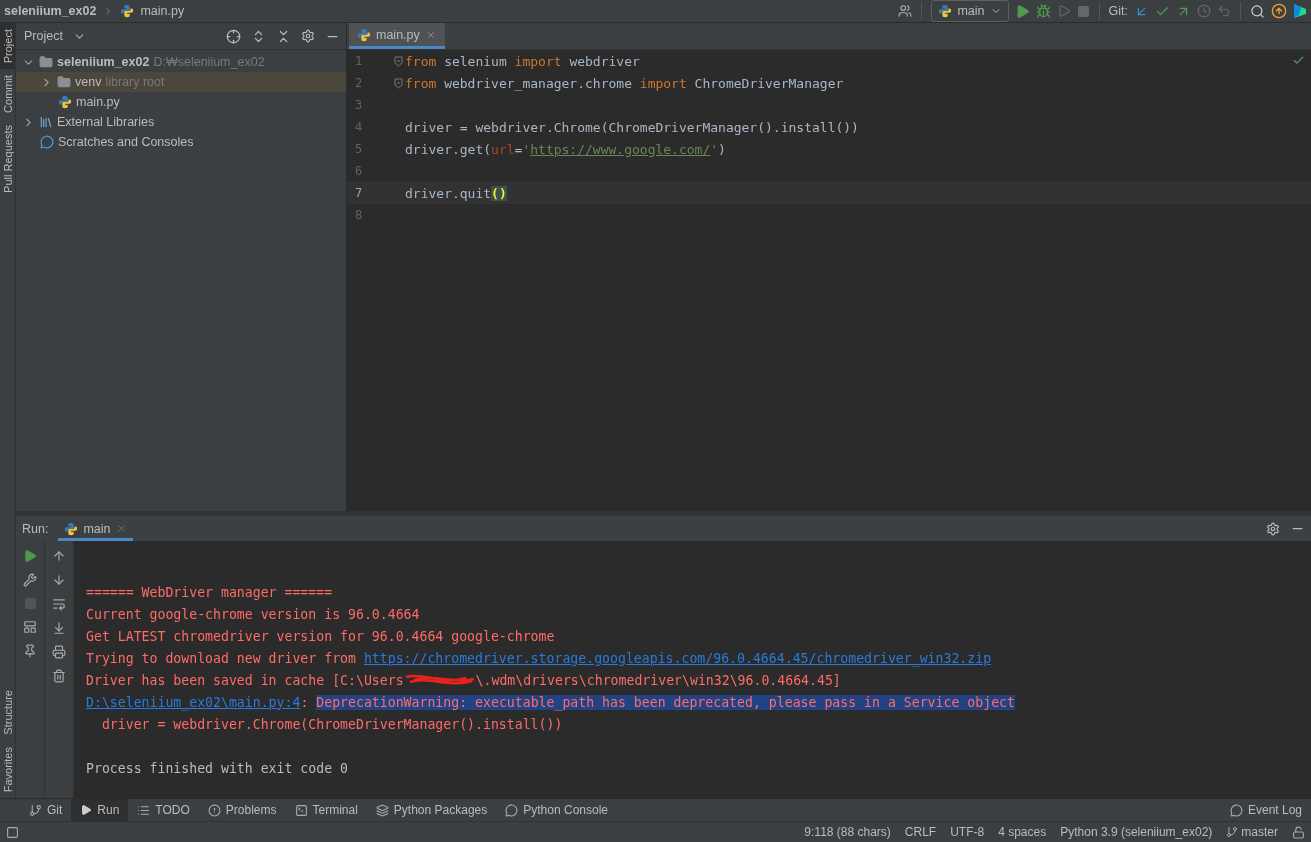  What do you see at coordinates (431, 810) in the screenshot?
I see `tool-window-tab: Python Packages` at bounding box center [431, 810].